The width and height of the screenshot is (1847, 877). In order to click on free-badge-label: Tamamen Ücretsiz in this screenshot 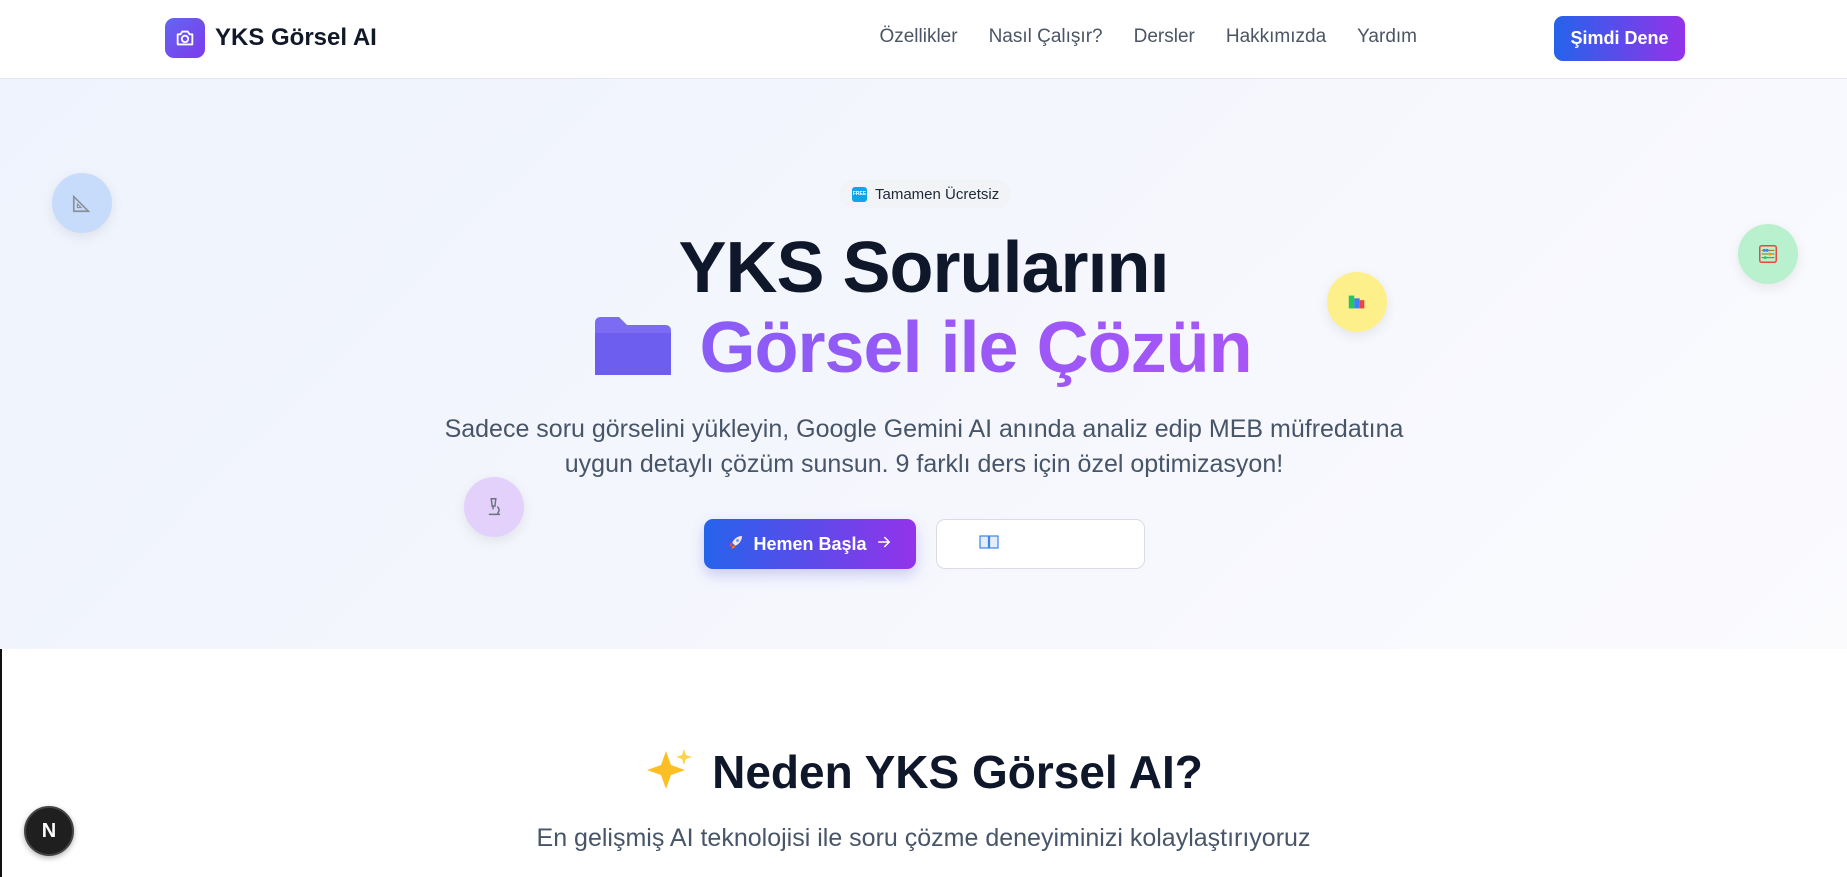, I will do `click(937, 194)`.